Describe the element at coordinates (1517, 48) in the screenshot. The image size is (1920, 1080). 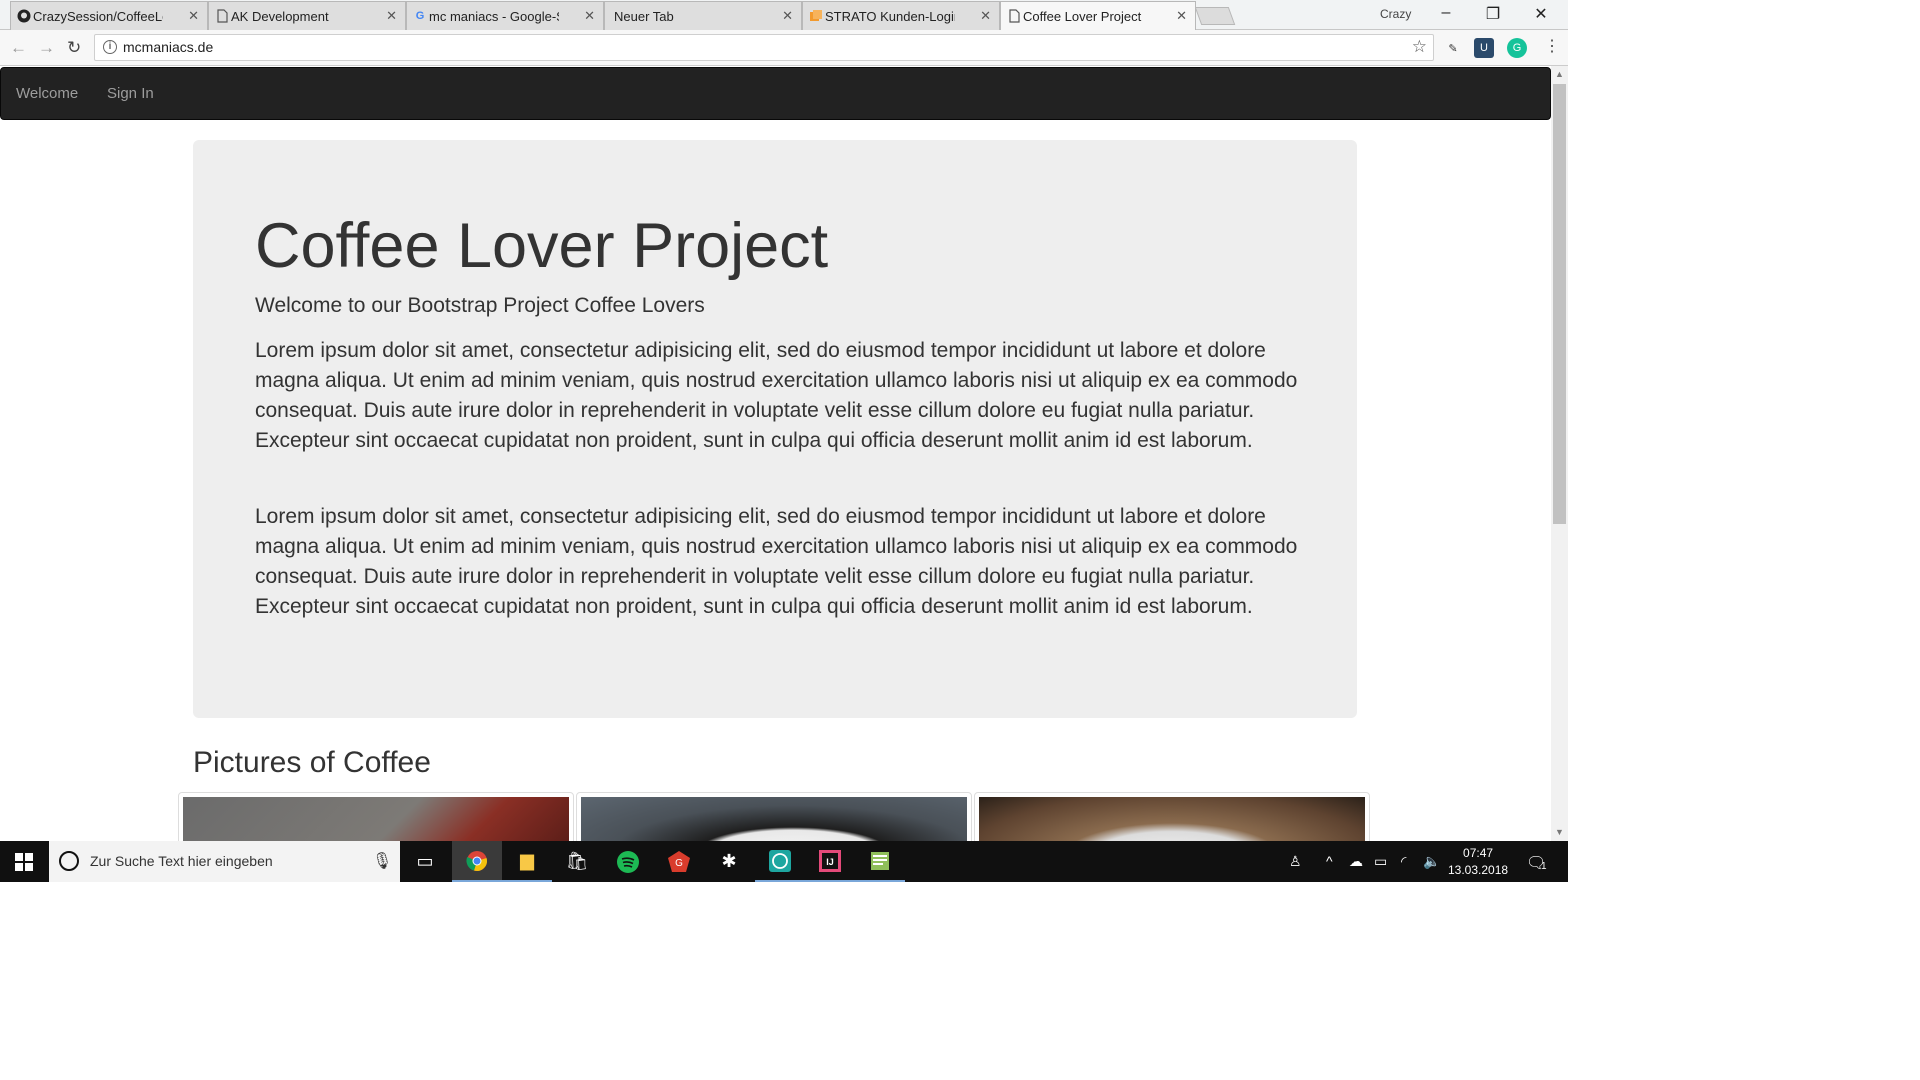
I see `grammarly-icon: G` at that location.